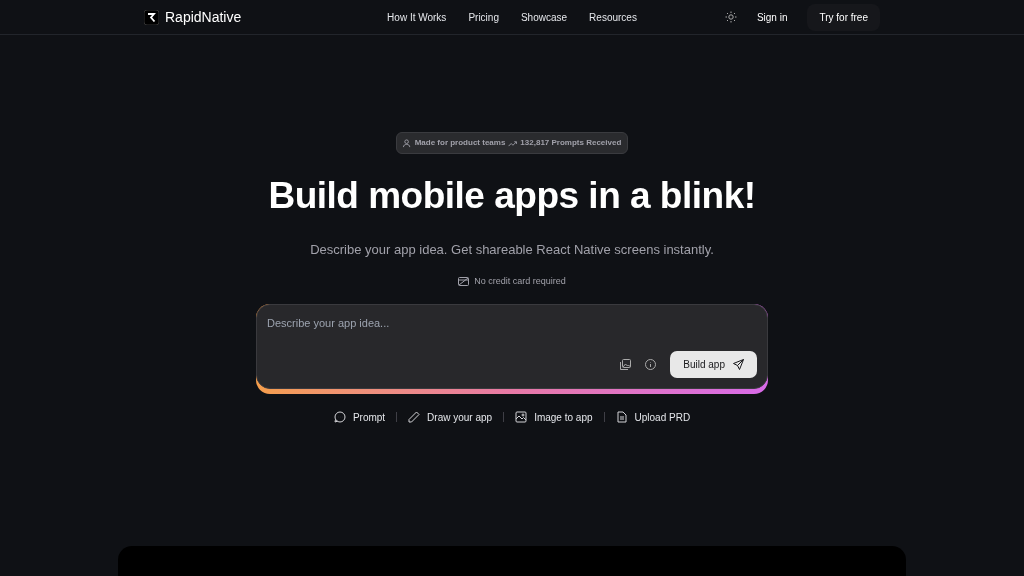 The height and width of the screenshot is (576, 1024). Describe the element at coordinates (513, 143) in the screenshot. I see `trend-icon` at that location.